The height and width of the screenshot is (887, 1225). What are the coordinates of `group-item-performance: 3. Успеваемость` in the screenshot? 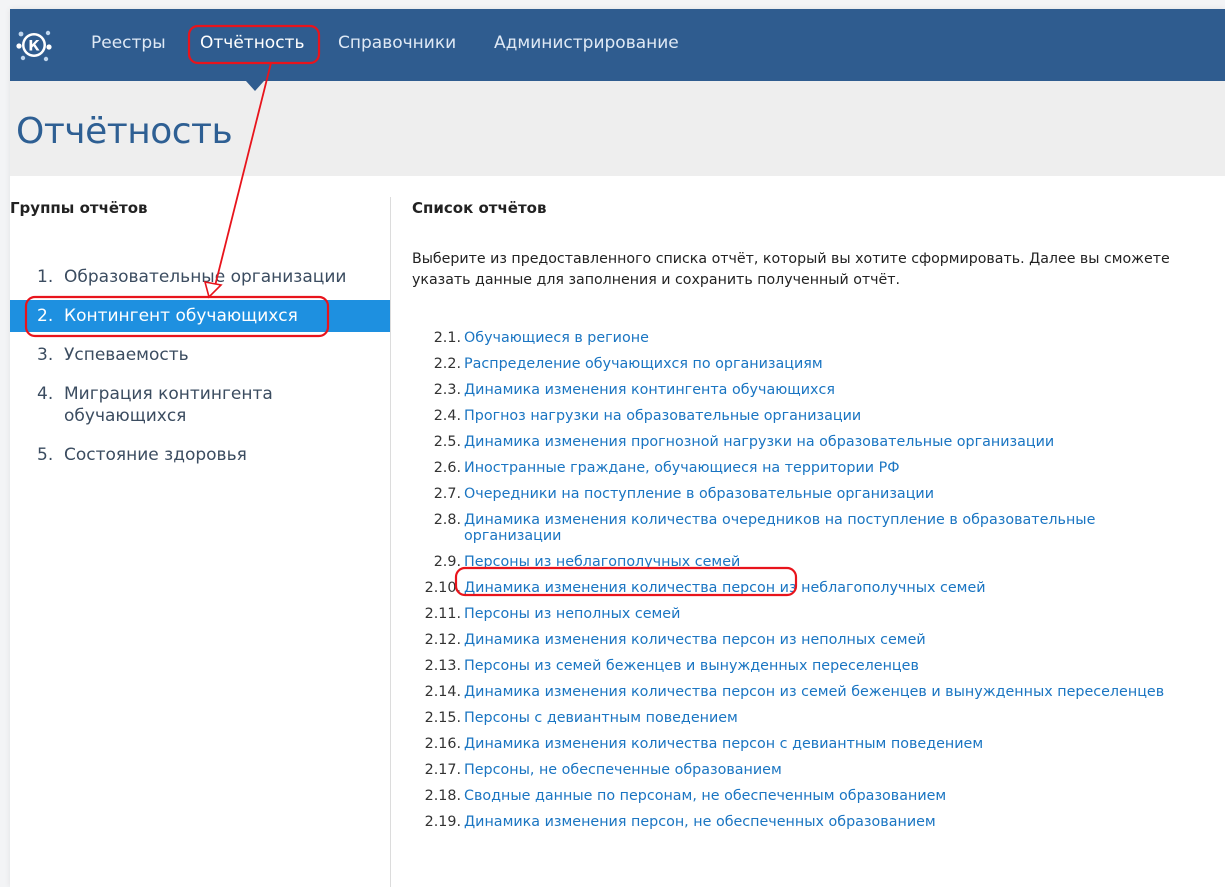 It's located at (200, 355).